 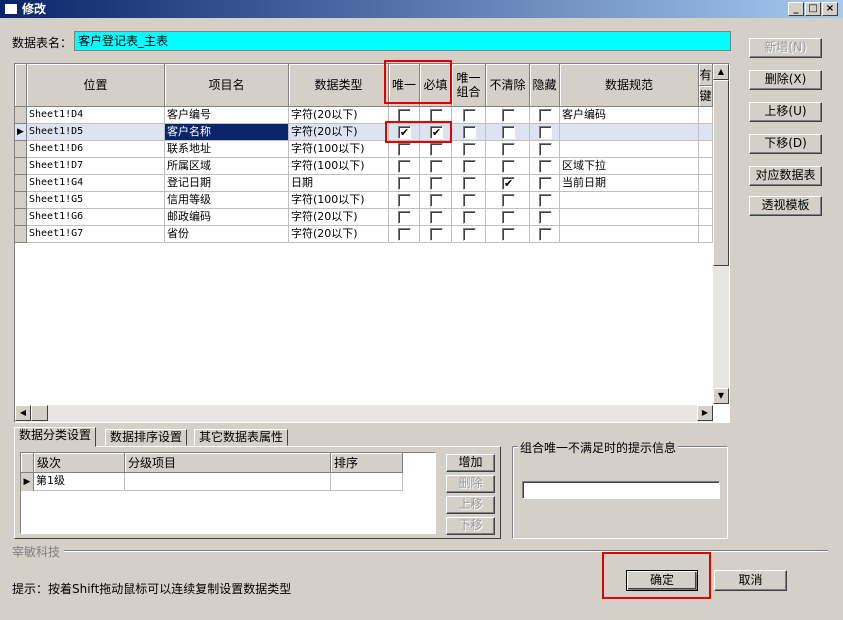 I want to click on scroll-left-arrow: ◀, so click(x=23, y=413).